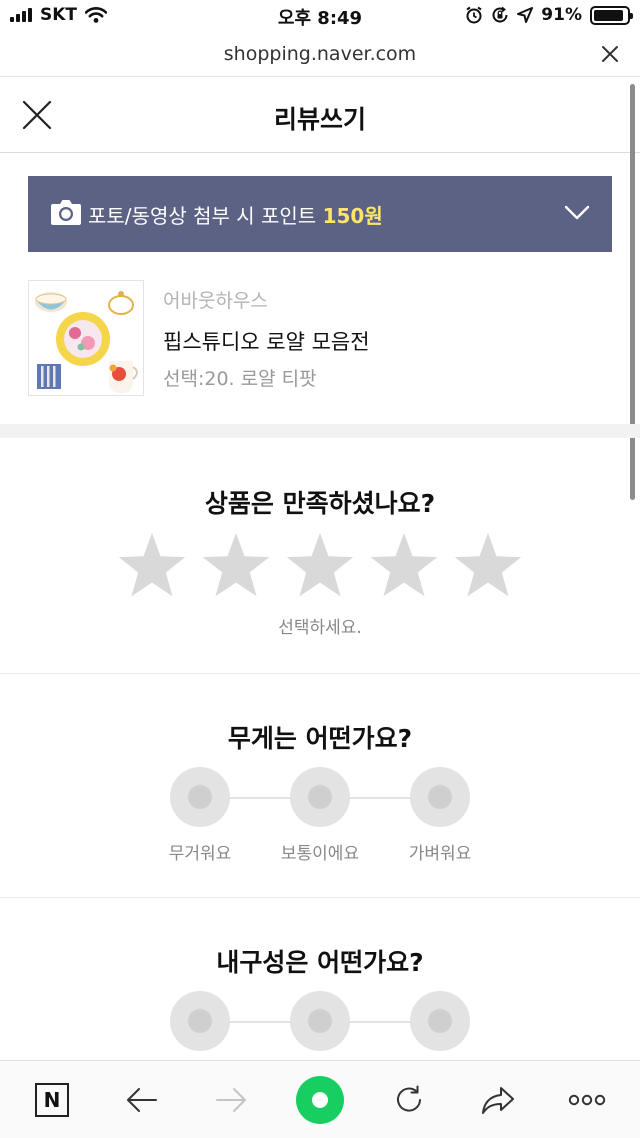 The image size is (640, 1138). I want to click on url-text: shopping.naver.com, so click(320, 54).